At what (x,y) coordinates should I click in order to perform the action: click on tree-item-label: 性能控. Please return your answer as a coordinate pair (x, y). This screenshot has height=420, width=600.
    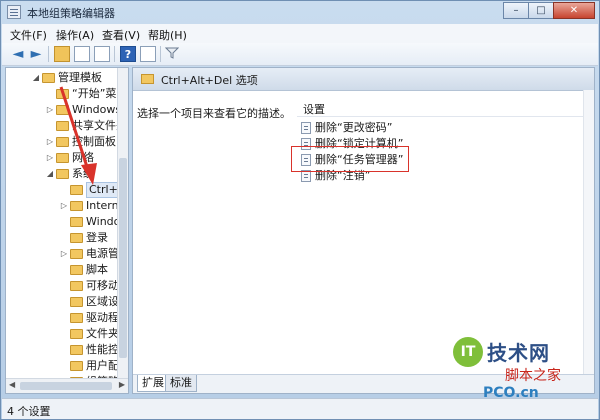
    Looking at the image, I should click on (102, 349).